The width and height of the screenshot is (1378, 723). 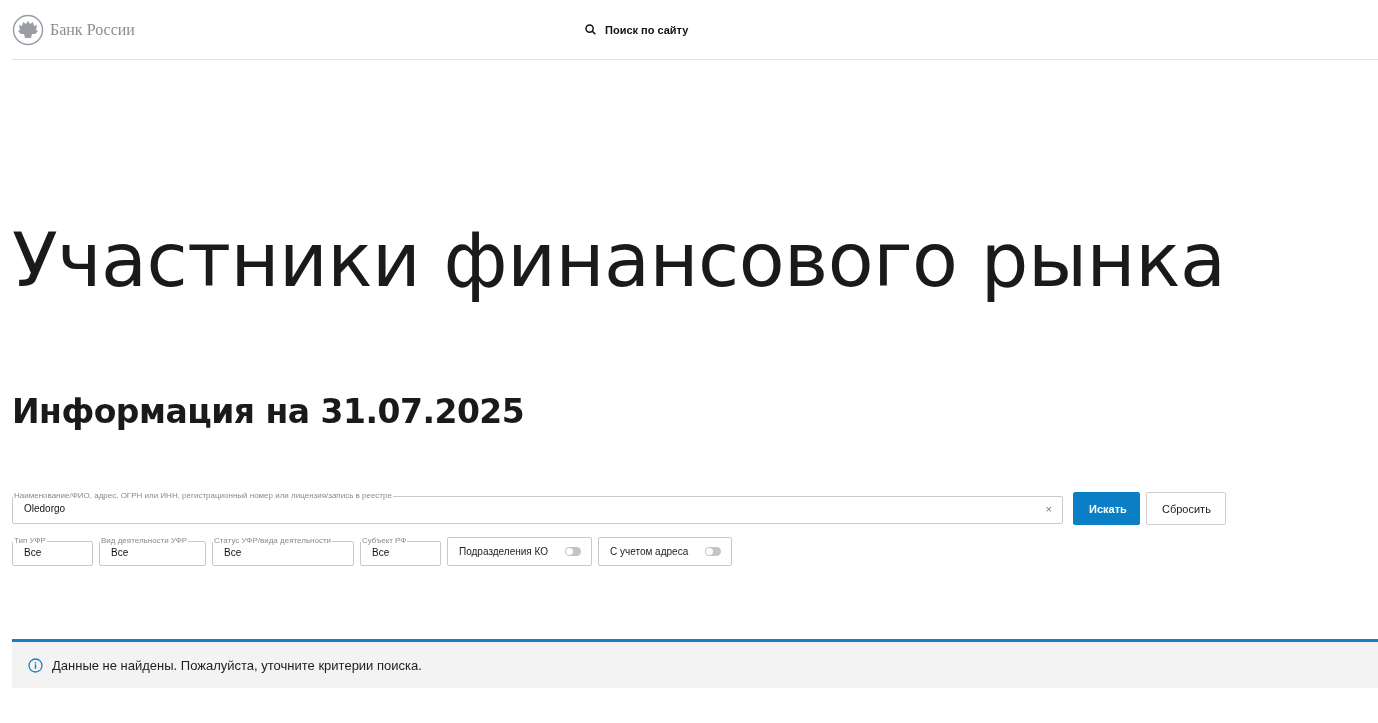 I want to click on logo-text: Банк России, so click(x=92, y=29).